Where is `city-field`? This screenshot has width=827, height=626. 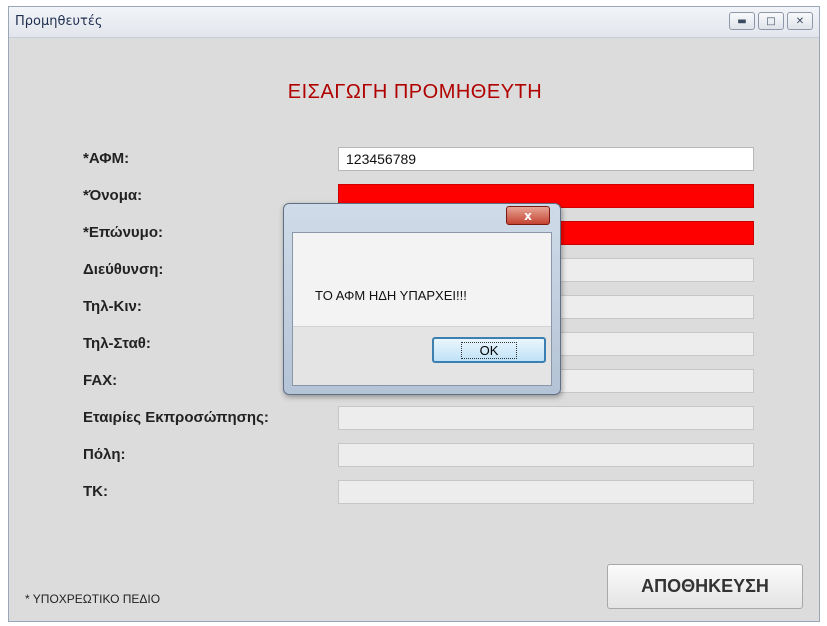 city-field is located at coordinates (546, 455).